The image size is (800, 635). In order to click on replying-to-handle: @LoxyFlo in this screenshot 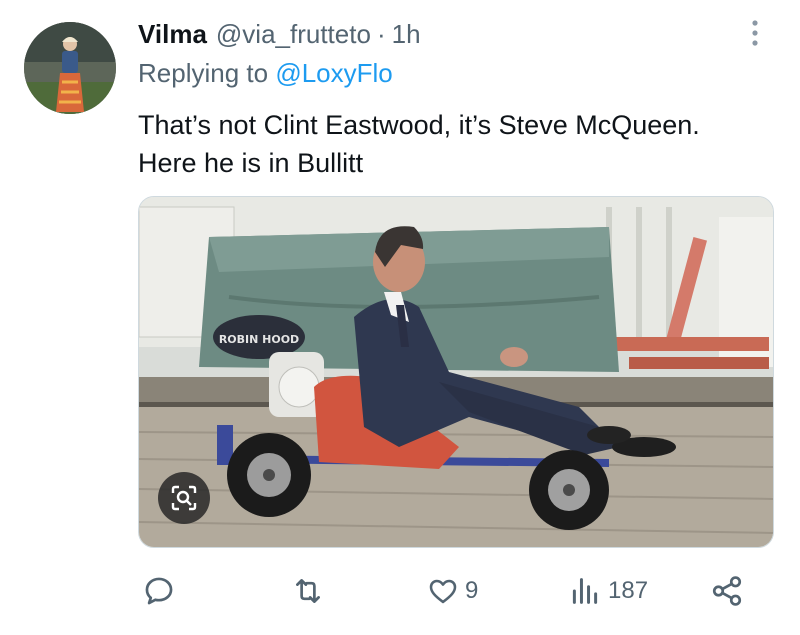, I will do `click(333, 73)`.